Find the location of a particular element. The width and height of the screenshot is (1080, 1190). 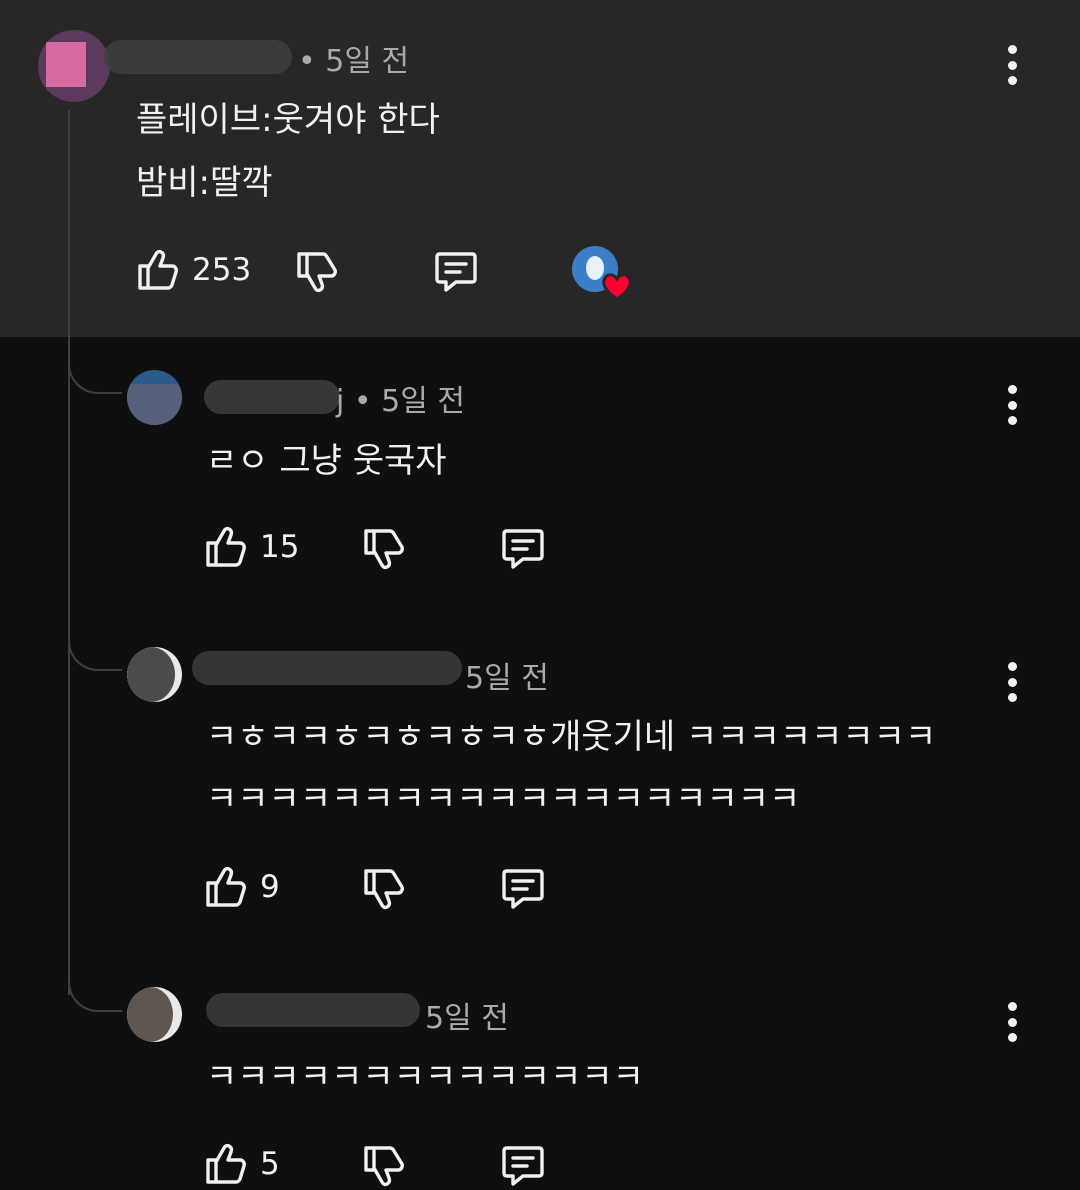

creator-heart-badge is located at coordinates (604, 274).